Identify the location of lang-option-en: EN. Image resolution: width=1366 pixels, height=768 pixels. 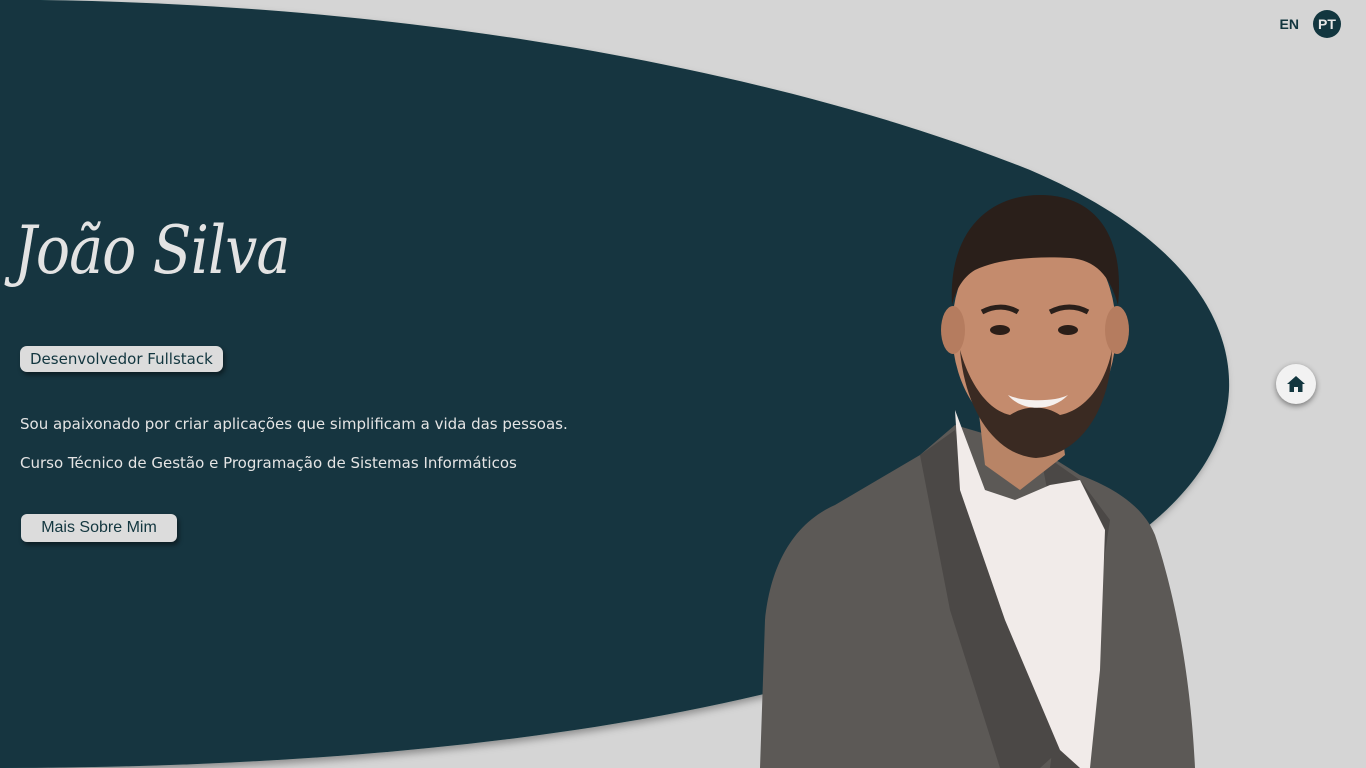
(1289, 24).